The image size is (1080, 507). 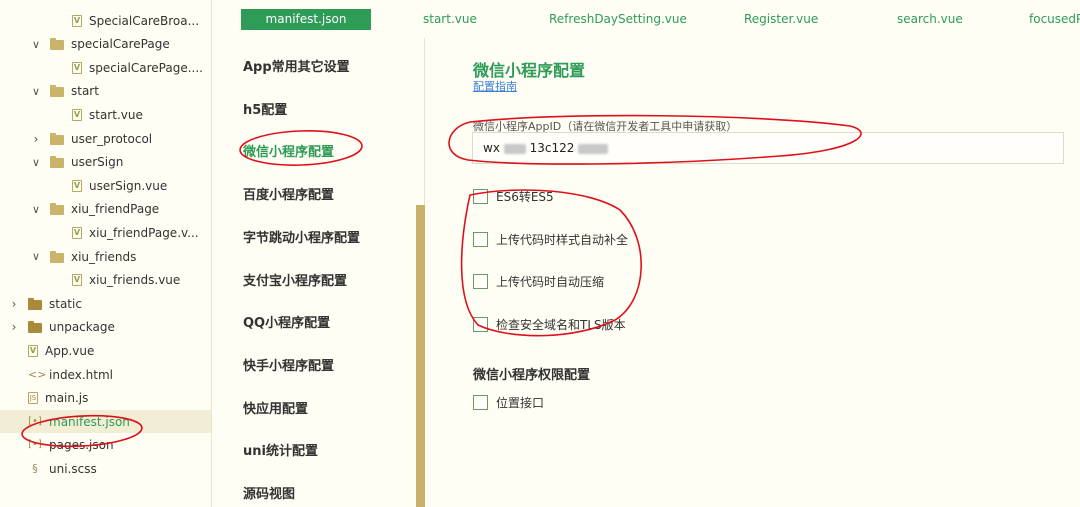 I want to click on tab-file: Register.vue, so click(x=781, y=19).